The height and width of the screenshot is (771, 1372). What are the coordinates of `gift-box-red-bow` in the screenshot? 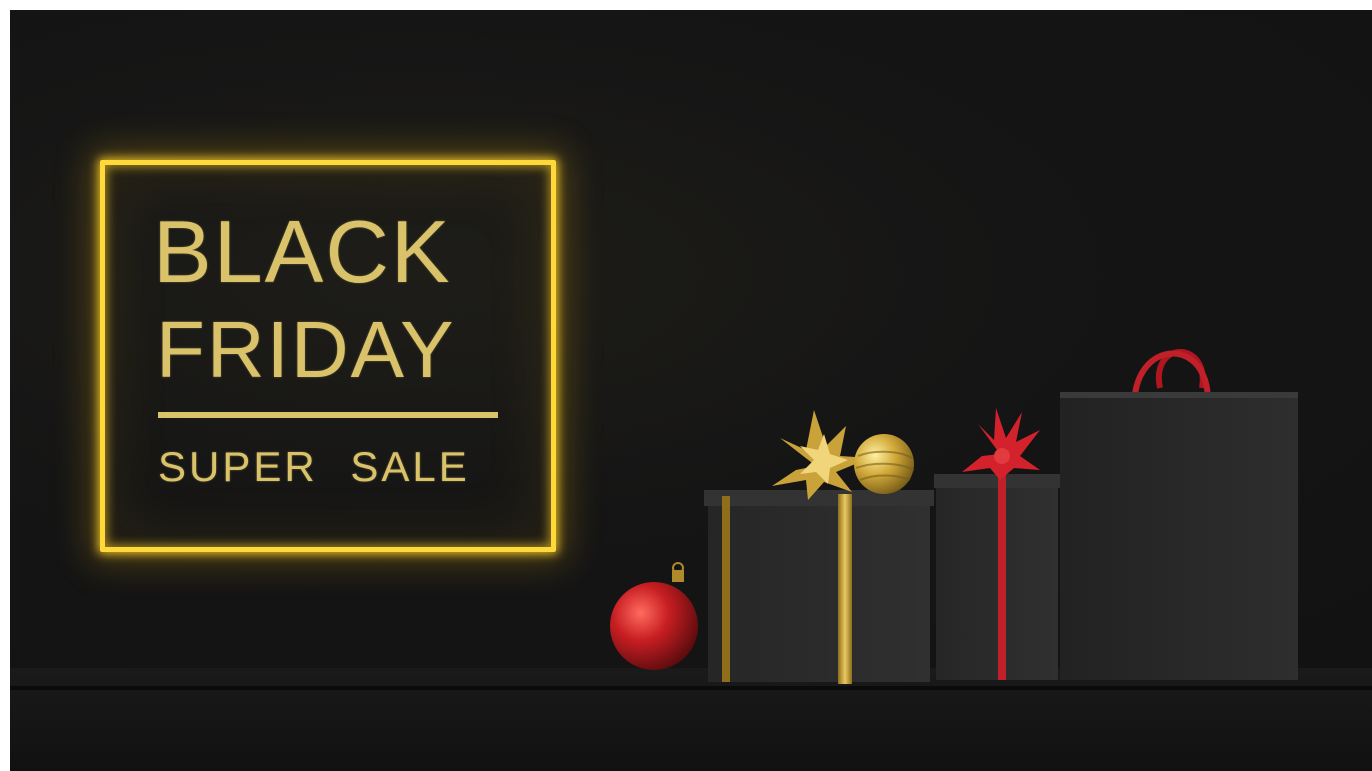 It's located at (997, 544).